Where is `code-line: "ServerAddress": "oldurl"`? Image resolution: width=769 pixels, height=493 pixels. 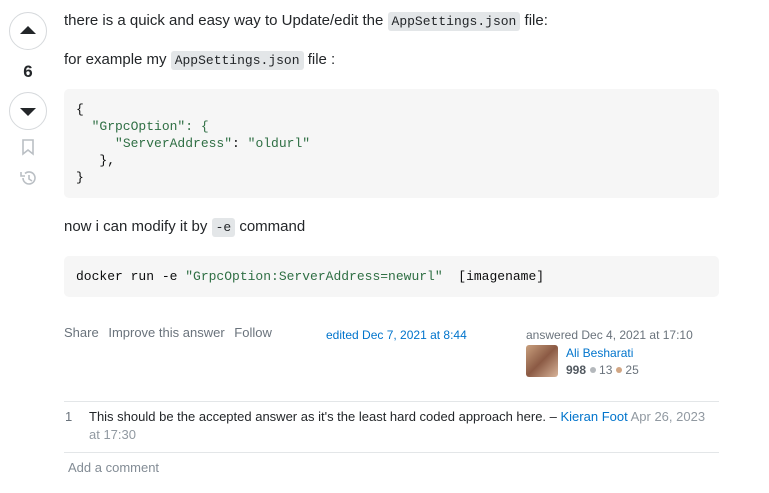
code-line: "ServerAddress": "oldurl" is located at coordinates (213, 143).